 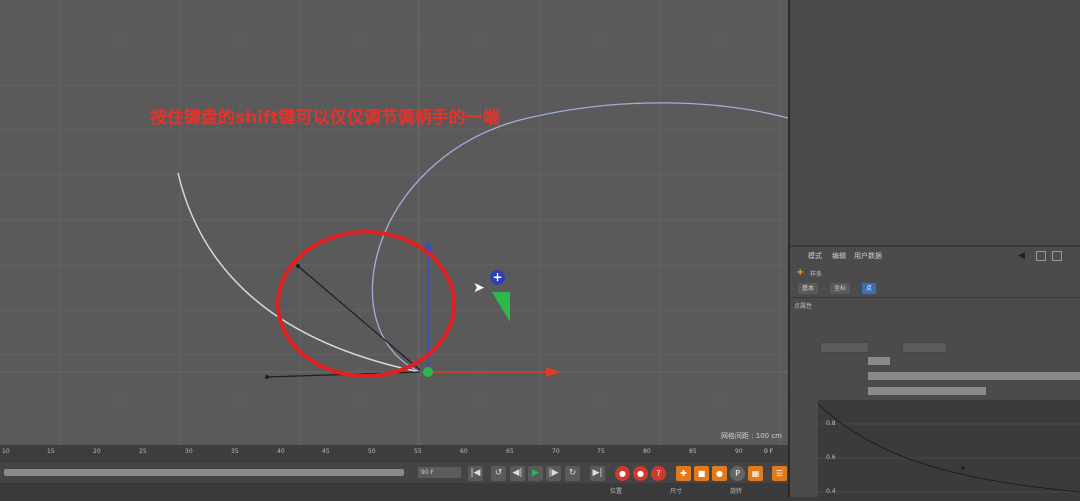 What do you see at coordinates (204, 472) in the screenshot?
I see `frame-range-slider` at bounding box center [204, 472].